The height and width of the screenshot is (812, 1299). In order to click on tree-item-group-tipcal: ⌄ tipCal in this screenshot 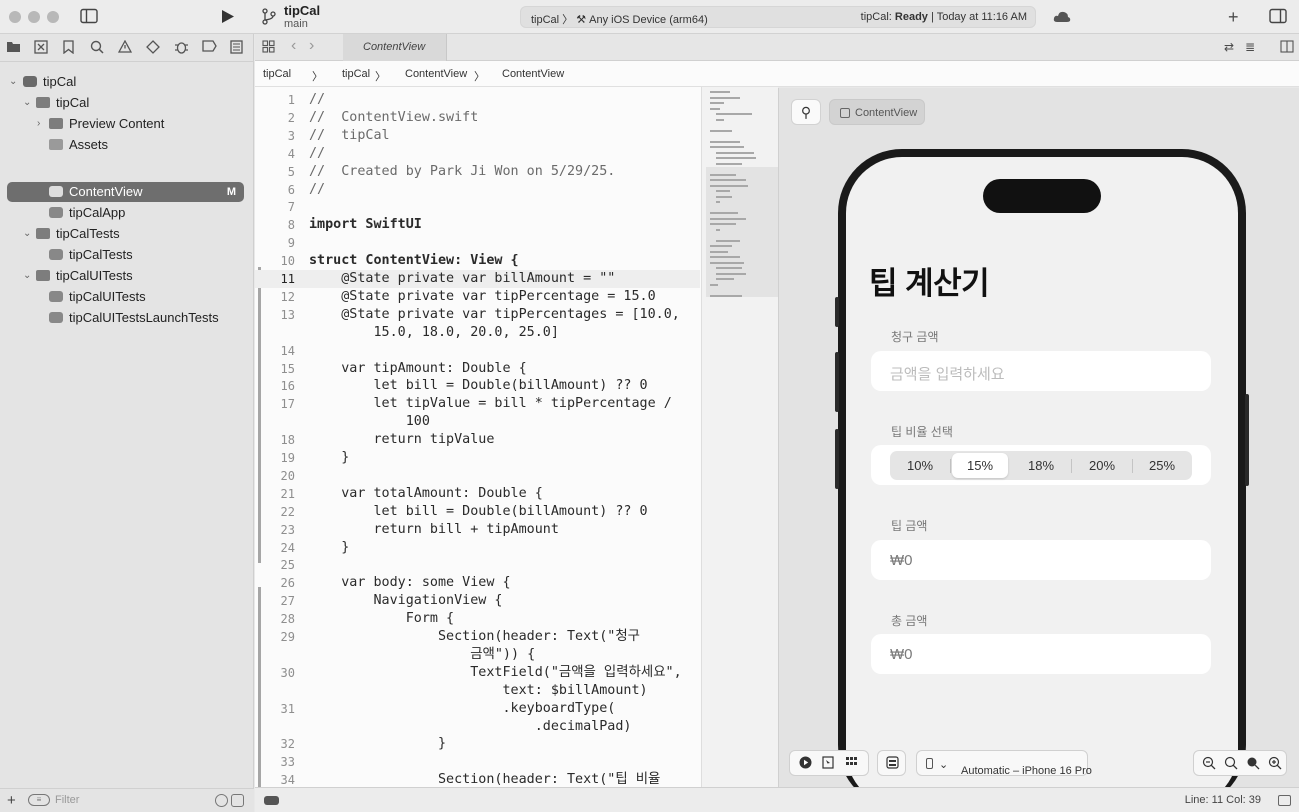, I will do `click(127, 103)`.